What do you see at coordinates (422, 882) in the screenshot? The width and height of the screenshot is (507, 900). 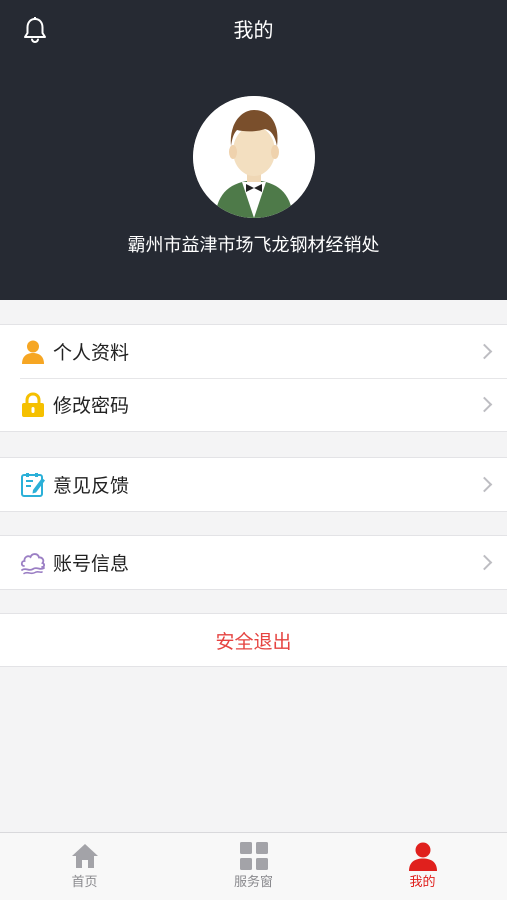 I see `tab-label: 我的` at bounding box center [422, 882].